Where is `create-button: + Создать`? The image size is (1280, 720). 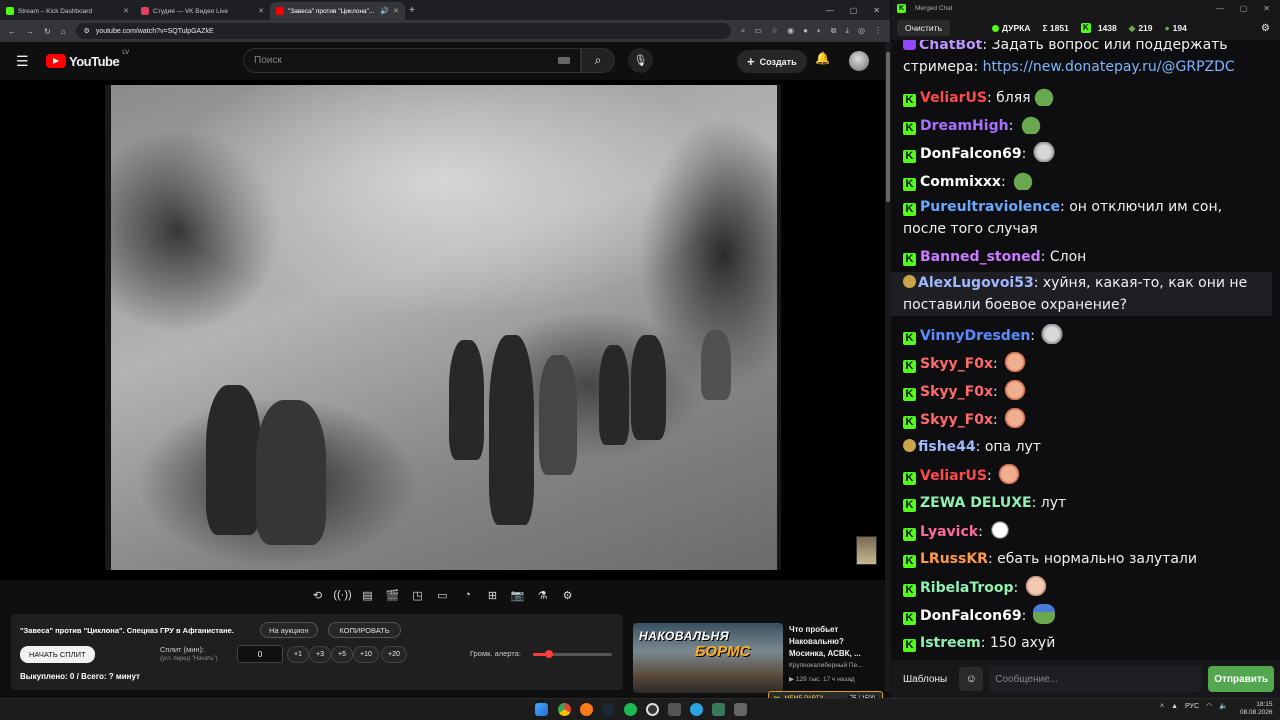
create-button: + Создать is located at coordinates (772, 61).